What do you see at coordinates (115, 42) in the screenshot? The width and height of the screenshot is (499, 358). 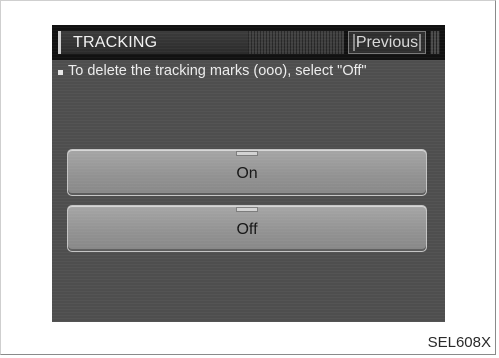 I see `screen-title: TRACKING` at bounding box center [115, 42].